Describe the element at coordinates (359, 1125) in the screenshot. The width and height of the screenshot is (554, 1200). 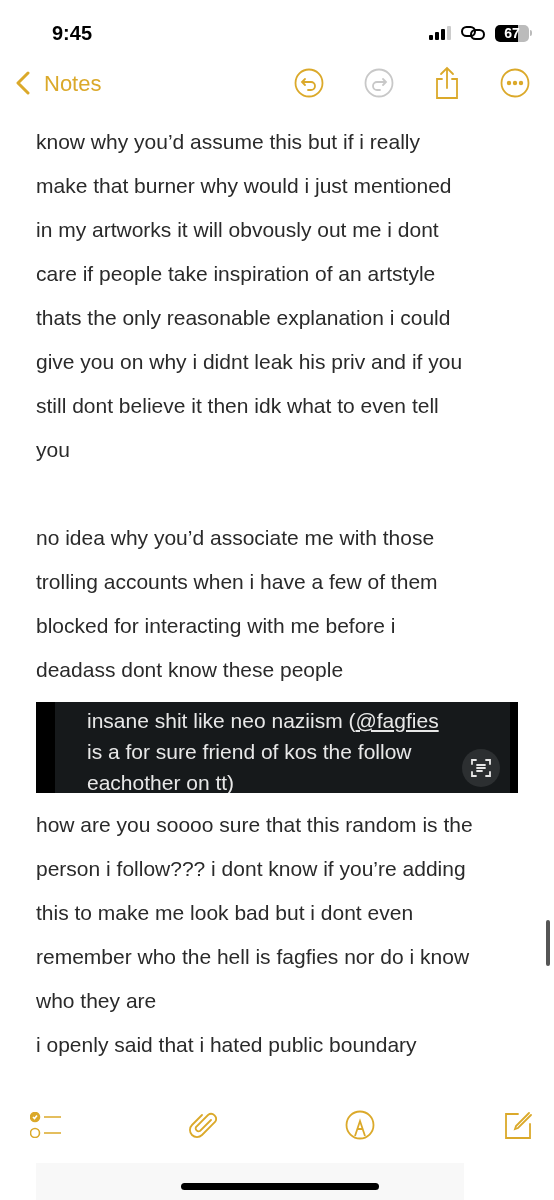
I see `pen-tip-icon` at that location.